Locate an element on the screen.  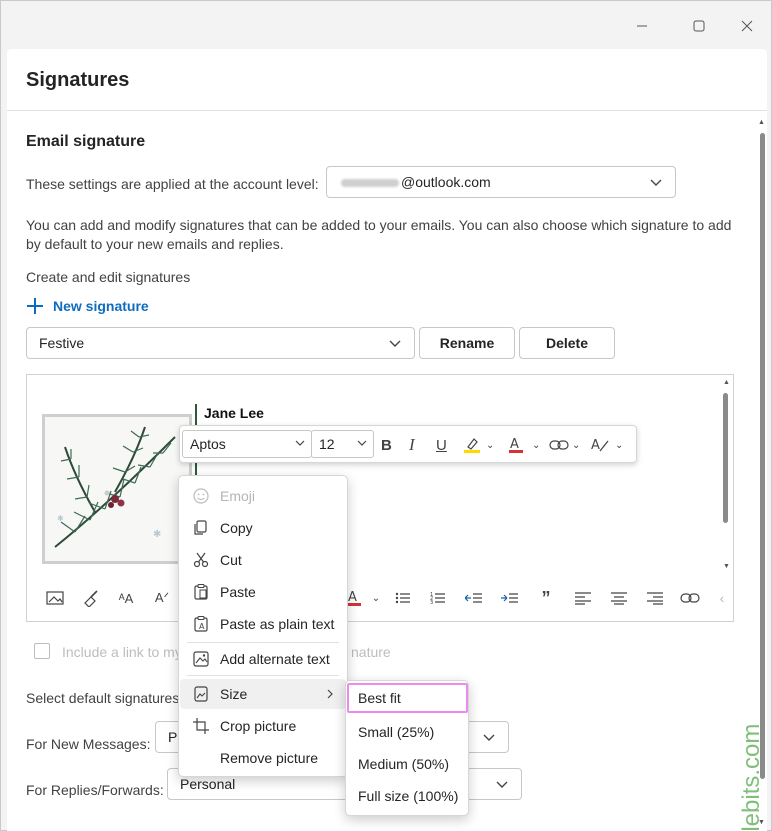
editor-scroll-up-icon: ▲ is located at coordinates (726, 382).